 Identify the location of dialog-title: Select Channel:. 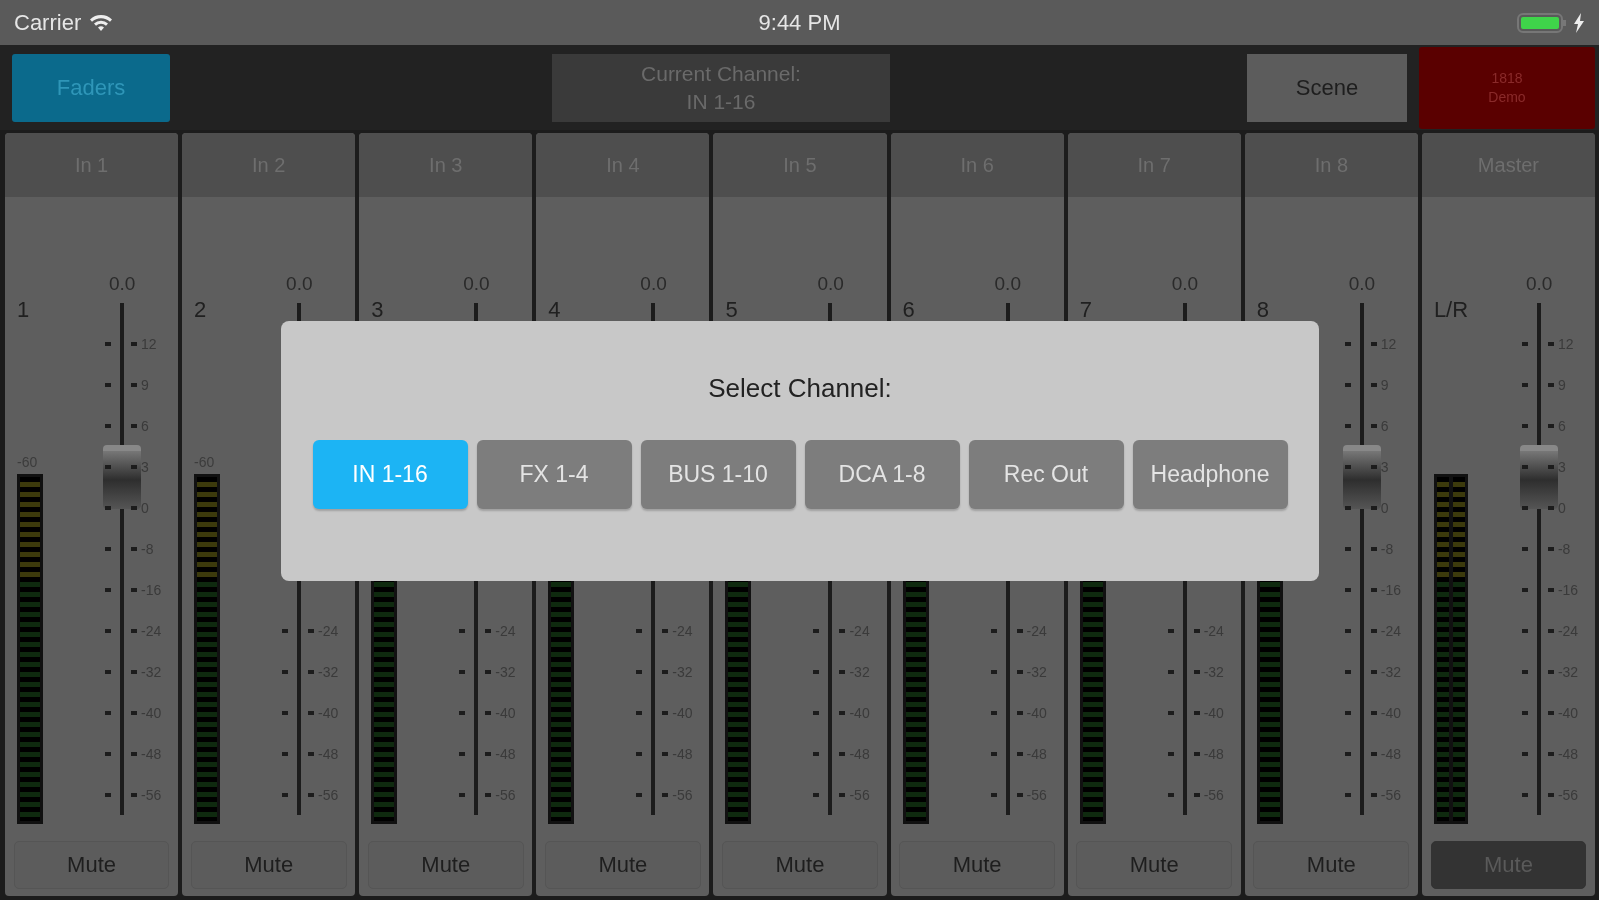
(800, 388).